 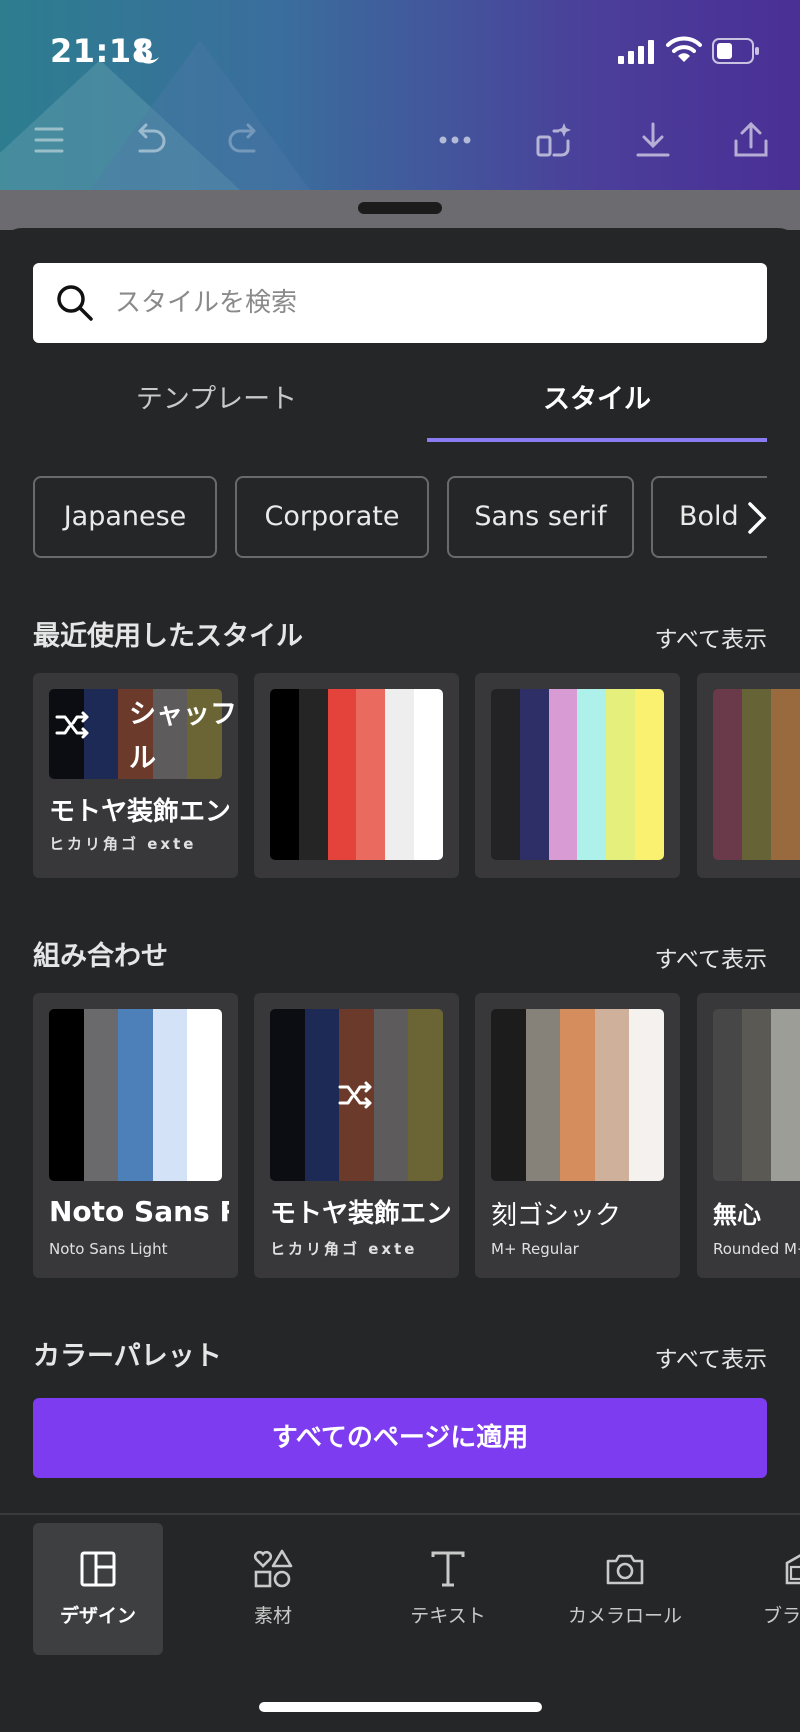 What do you see at coordinates (400, 208) in the screenshot?
I see `sheet-grabber` at bounding box center [400, 208].